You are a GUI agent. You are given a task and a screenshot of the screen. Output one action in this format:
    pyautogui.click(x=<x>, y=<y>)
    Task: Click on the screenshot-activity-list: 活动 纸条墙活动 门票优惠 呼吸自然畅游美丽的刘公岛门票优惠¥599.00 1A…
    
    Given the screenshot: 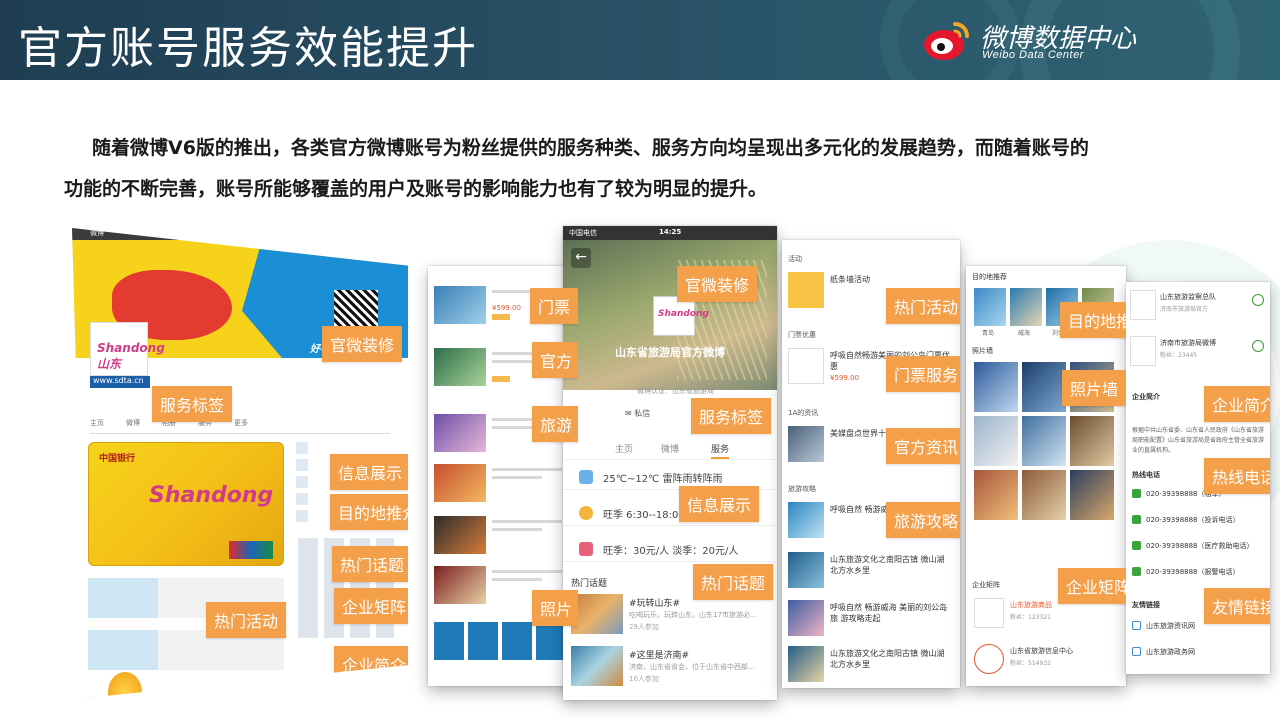 What is the action you would take?
    pyautogui.click(x=871, y=464)
    